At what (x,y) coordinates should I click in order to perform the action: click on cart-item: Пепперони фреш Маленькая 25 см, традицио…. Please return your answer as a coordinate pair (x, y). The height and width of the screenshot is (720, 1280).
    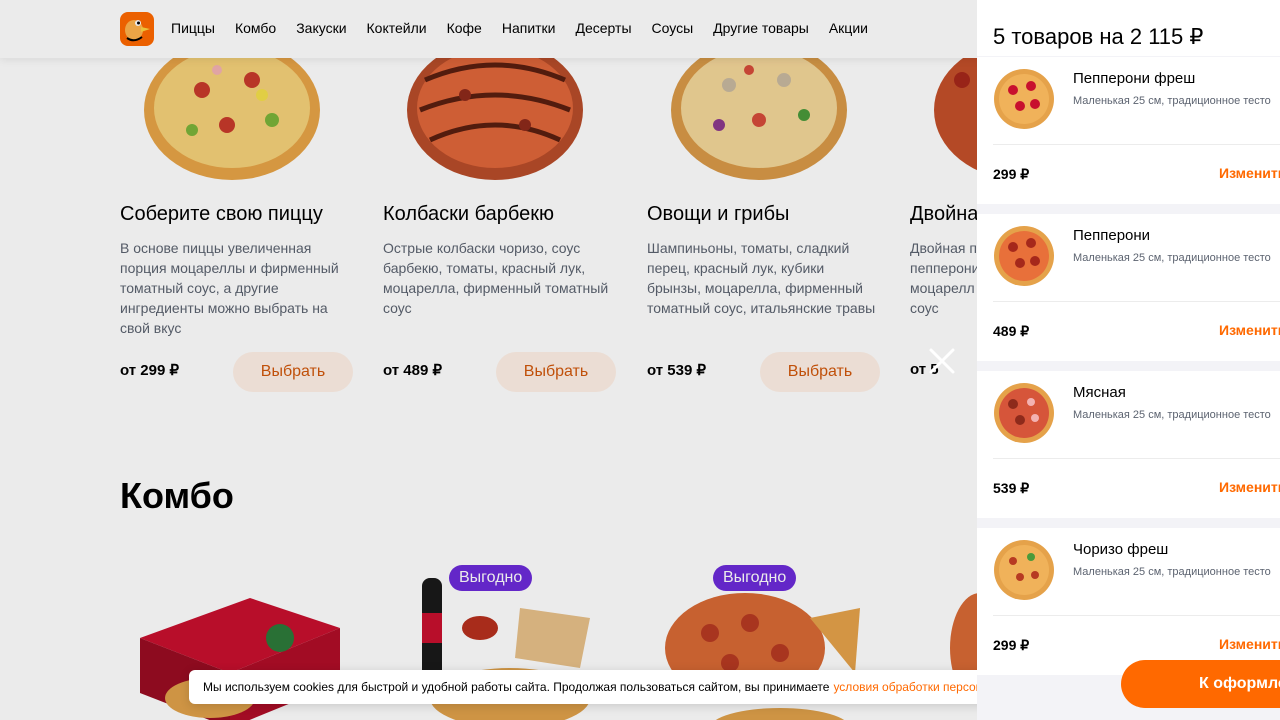
    Looking at the image, I should click on (1128, 130).